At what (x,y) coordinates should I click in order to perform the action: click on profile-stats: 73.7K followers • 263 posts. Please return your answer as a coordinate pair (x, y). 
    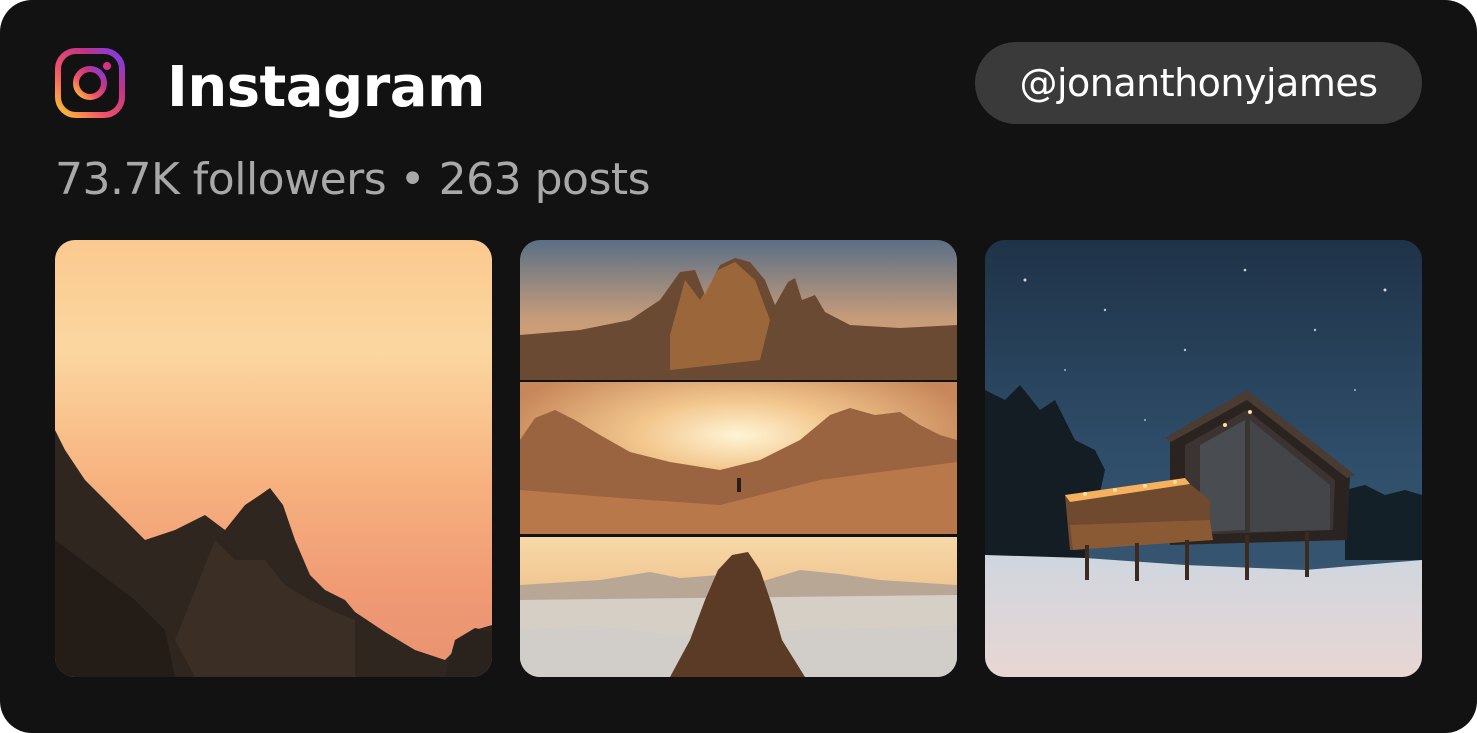
    Looking at the image, I should click on (353, 180).